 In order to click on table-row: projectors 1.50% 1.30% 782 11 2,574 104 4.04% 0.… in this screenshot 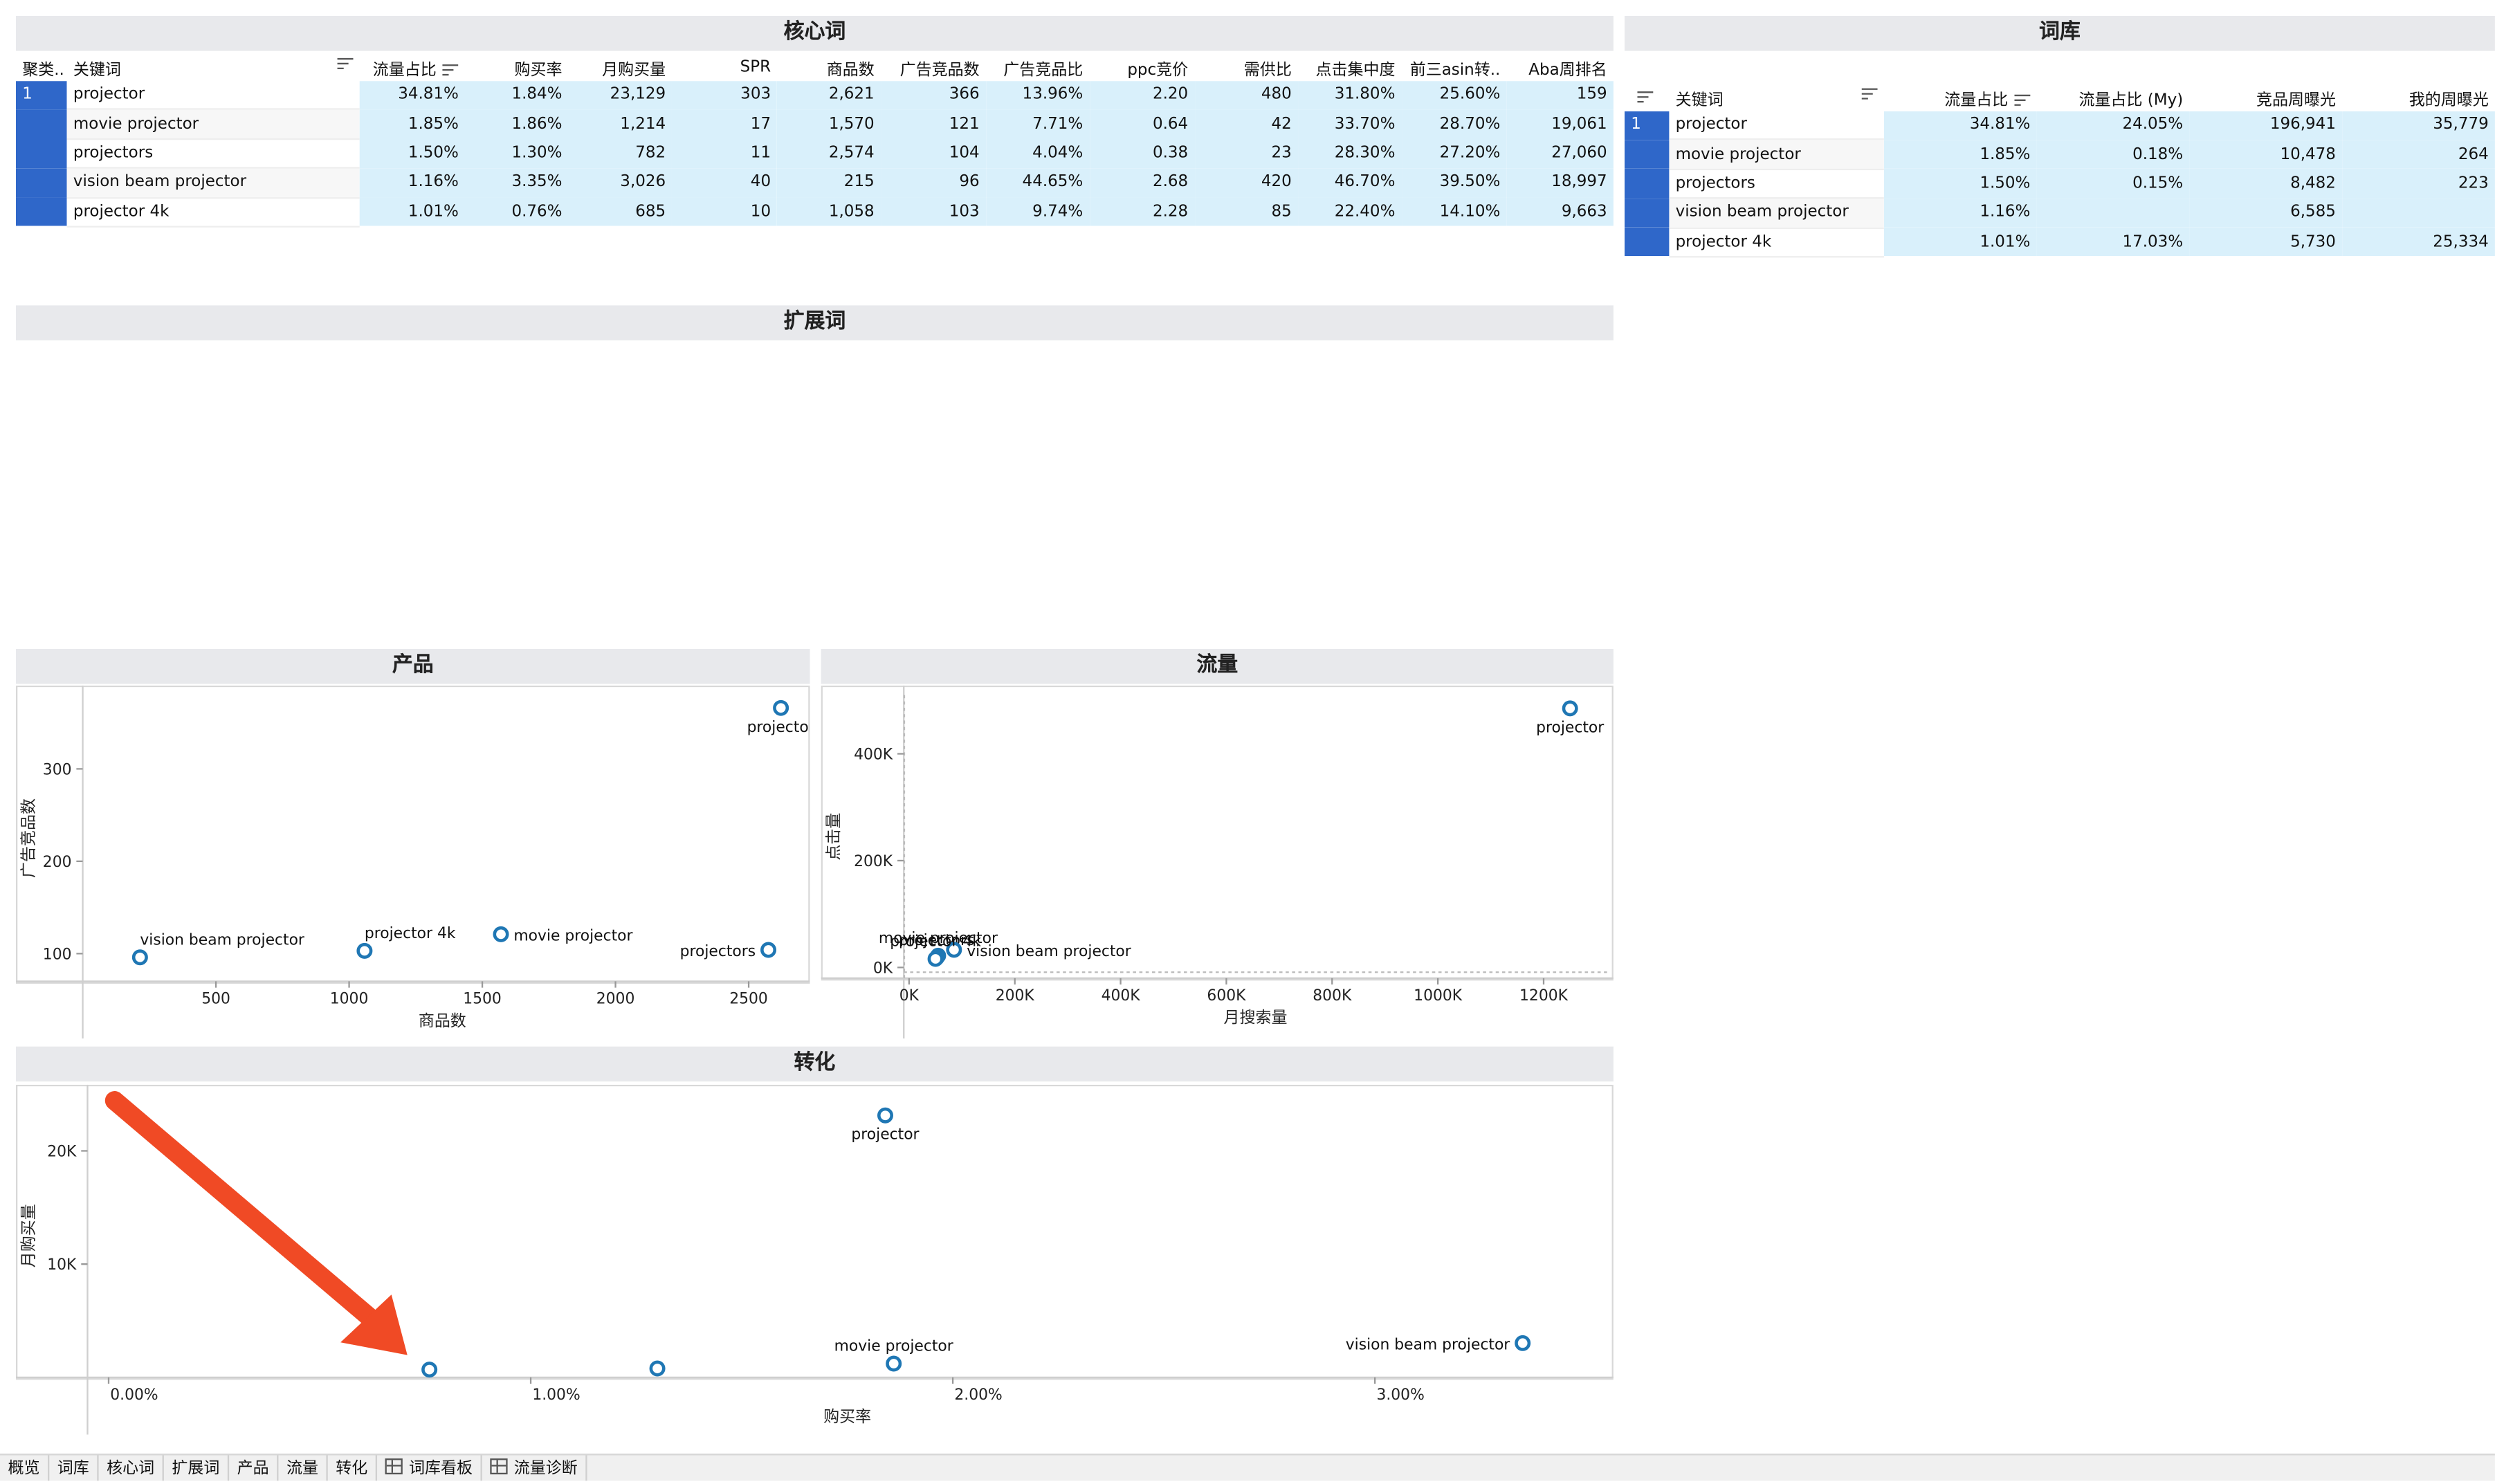, I will do `click(815, 154)`.